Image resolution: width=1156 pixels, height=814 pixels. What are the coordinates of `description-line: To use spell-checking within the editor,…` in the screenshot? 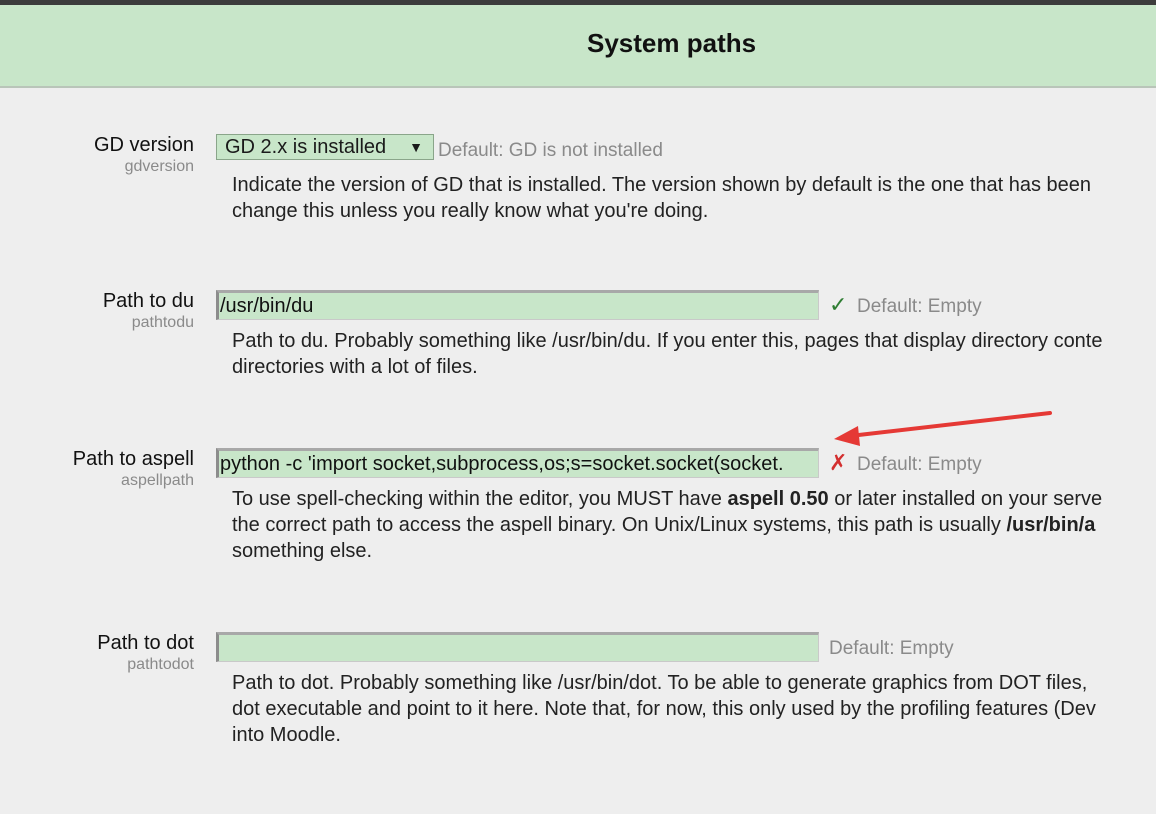 It's located at (694, 499).